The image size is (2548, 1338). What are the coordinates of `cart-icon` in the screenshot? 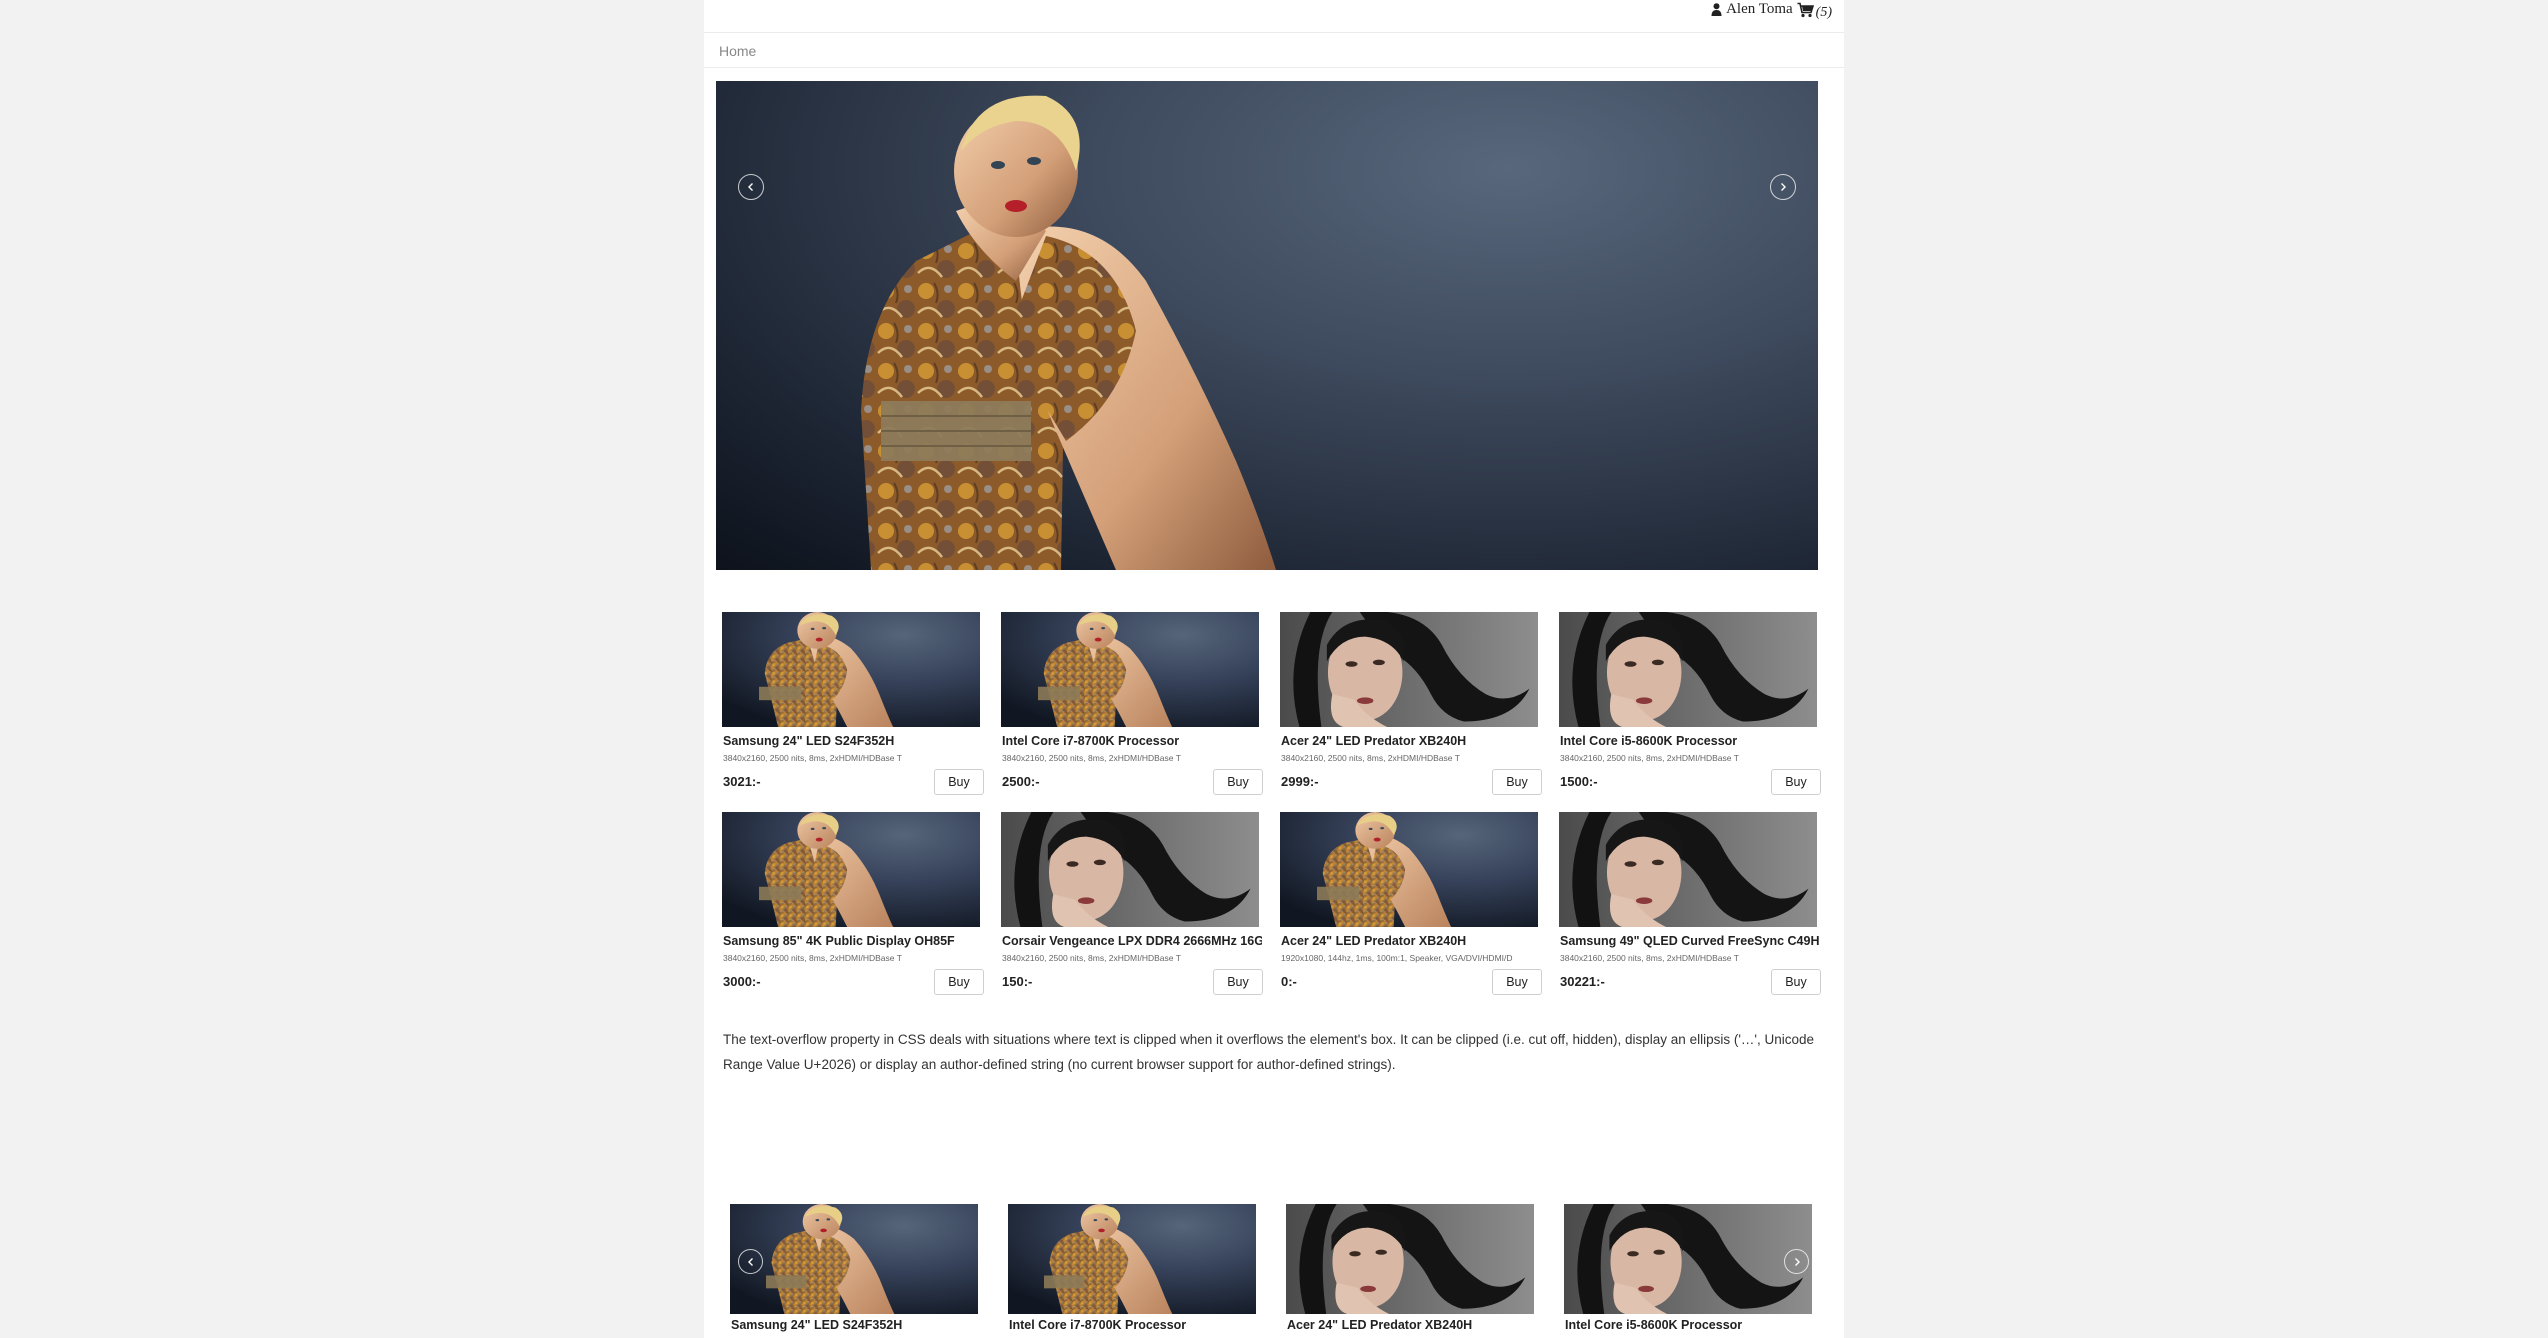 It's located at (1805, 10).